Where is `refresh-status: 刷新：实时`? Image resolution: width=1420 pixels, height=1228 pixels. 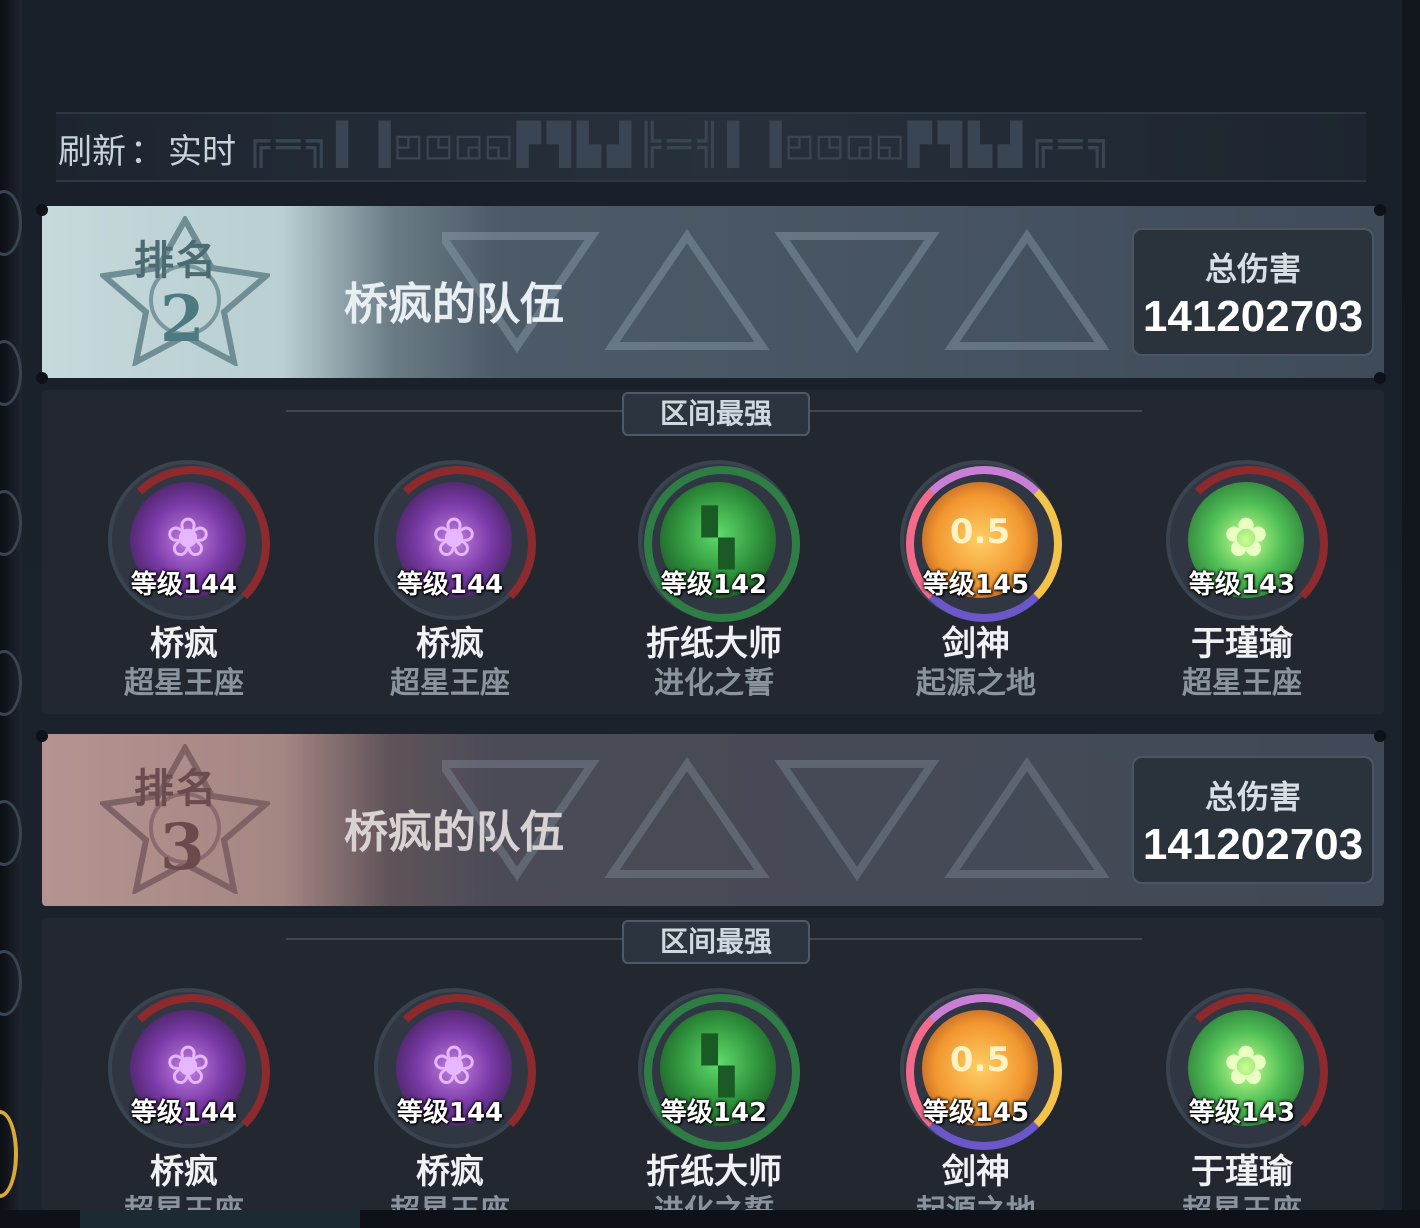 refresh-status: 刷新：实时 is located at coordinates (147, 148).